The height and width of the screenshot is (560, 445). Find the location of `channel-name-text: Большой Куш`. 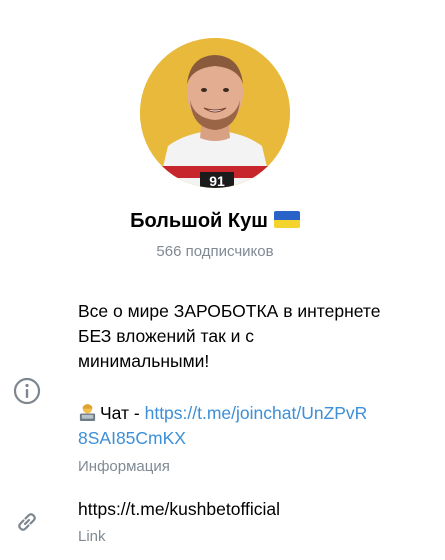

channel-name-text: Большой Куш is located at coordinates (199, 221).